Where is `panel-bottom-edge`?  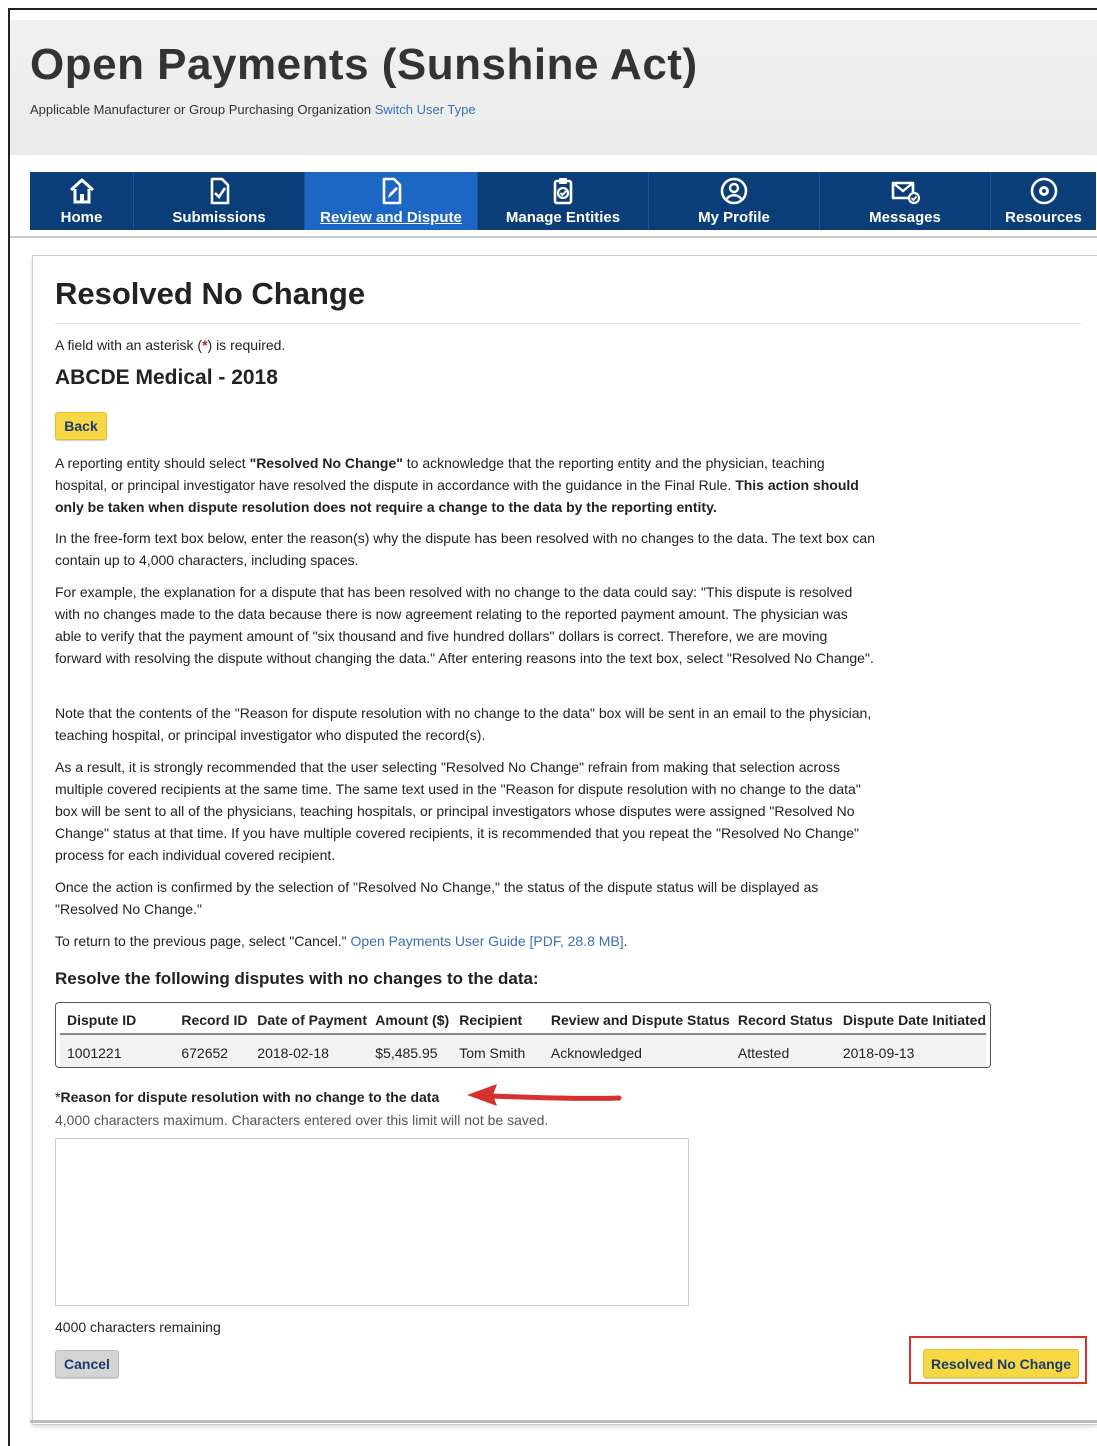
panel-bottom-edge is located at coordinates (563, 1421).